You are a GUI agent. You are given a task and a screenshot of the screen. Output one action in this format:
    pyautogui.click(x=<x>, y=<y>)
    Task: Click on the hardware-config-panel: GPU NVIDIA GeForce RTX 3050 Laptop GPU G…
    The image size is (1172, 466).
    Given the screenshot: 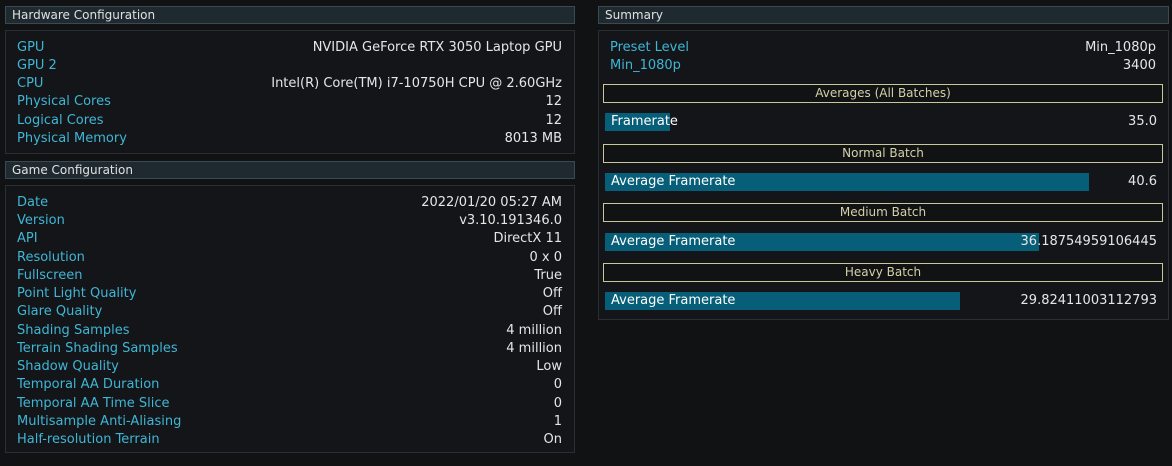 What is the action you would take?
    pyautogui.click(x=290, y=92)
    